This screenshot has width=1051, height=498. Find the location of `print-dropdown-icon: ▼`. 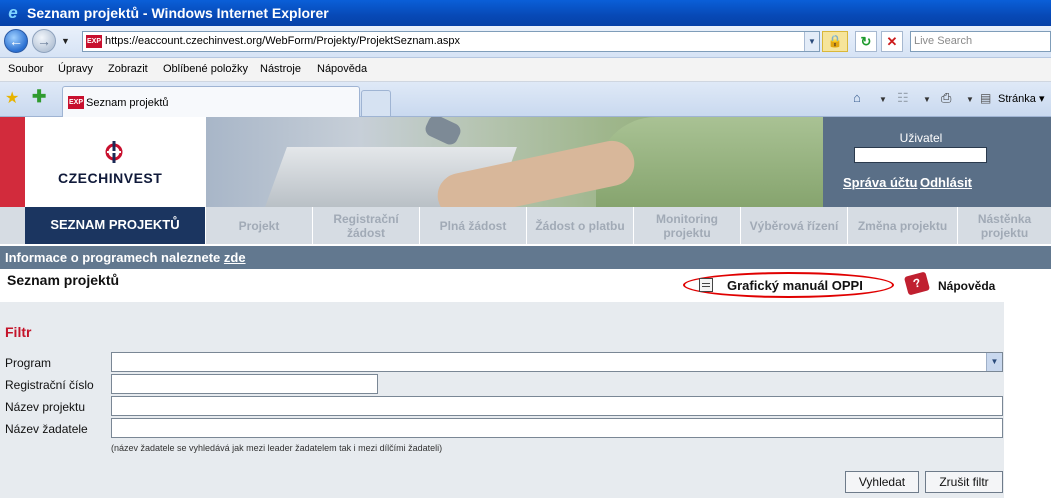

print-dropdown-icon: ▼ is located at coordinates (970, 99).